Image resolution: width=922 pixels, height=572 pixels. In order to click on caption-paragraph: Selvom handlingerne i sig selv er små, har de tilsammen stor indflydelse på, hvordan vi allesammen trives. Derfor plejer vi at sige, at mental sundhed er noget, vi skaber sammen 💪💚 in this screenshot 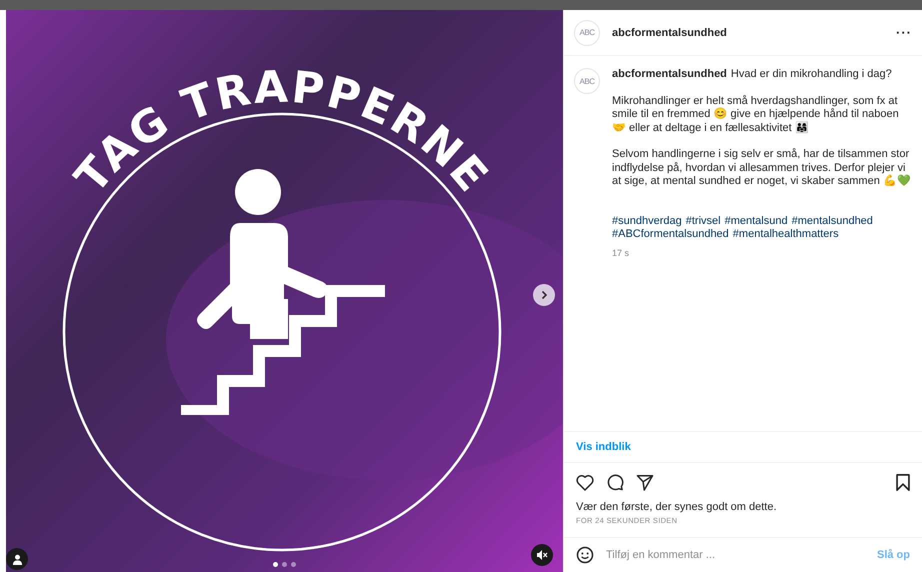, I will do `click(762, 168)`.